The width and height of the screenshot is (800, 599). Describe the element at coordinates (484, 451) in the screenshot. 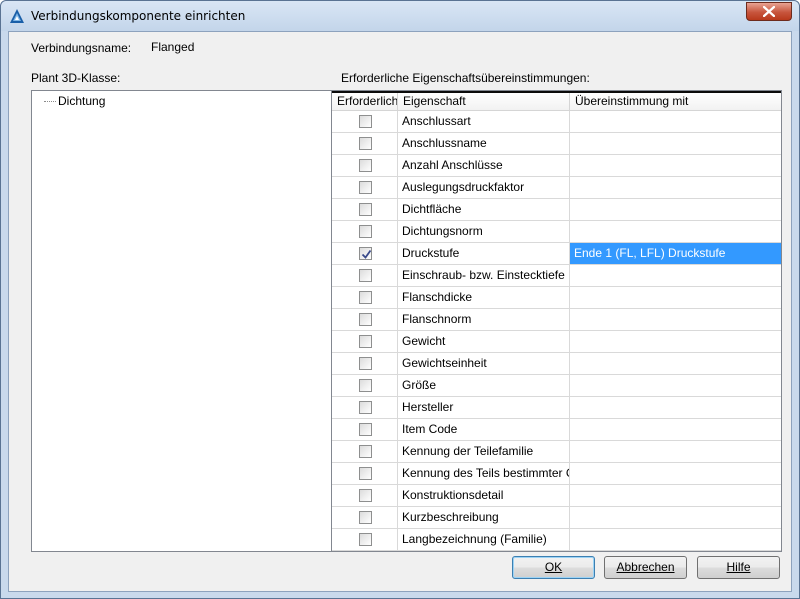

I see `property-cell: Kennung der Teilefamilie` at that location.